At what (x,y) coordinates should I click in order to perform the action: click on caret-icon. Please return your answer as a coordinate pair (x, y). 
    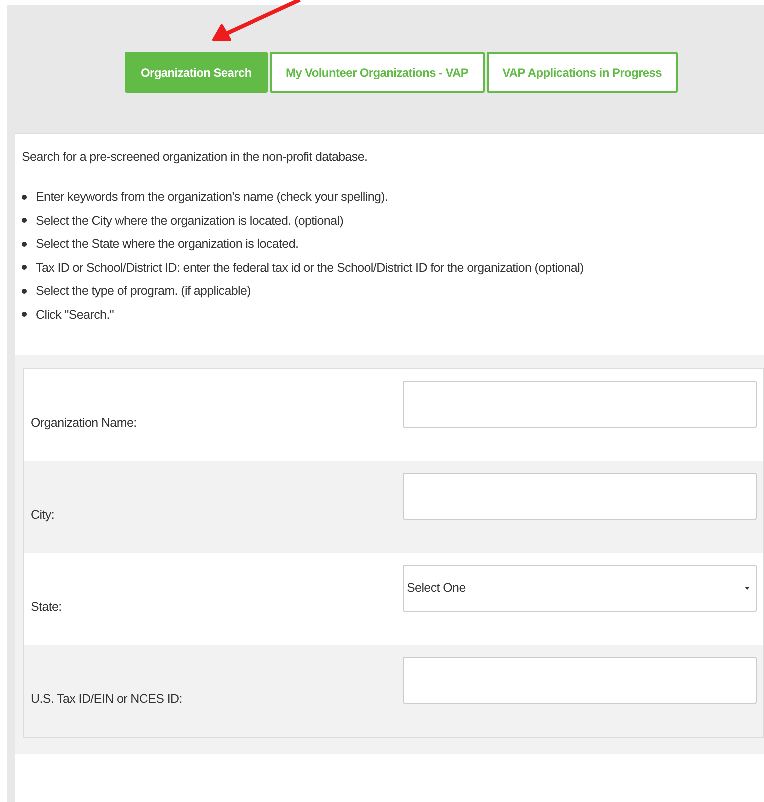
    Looking at the image, I should click on (747, 588).